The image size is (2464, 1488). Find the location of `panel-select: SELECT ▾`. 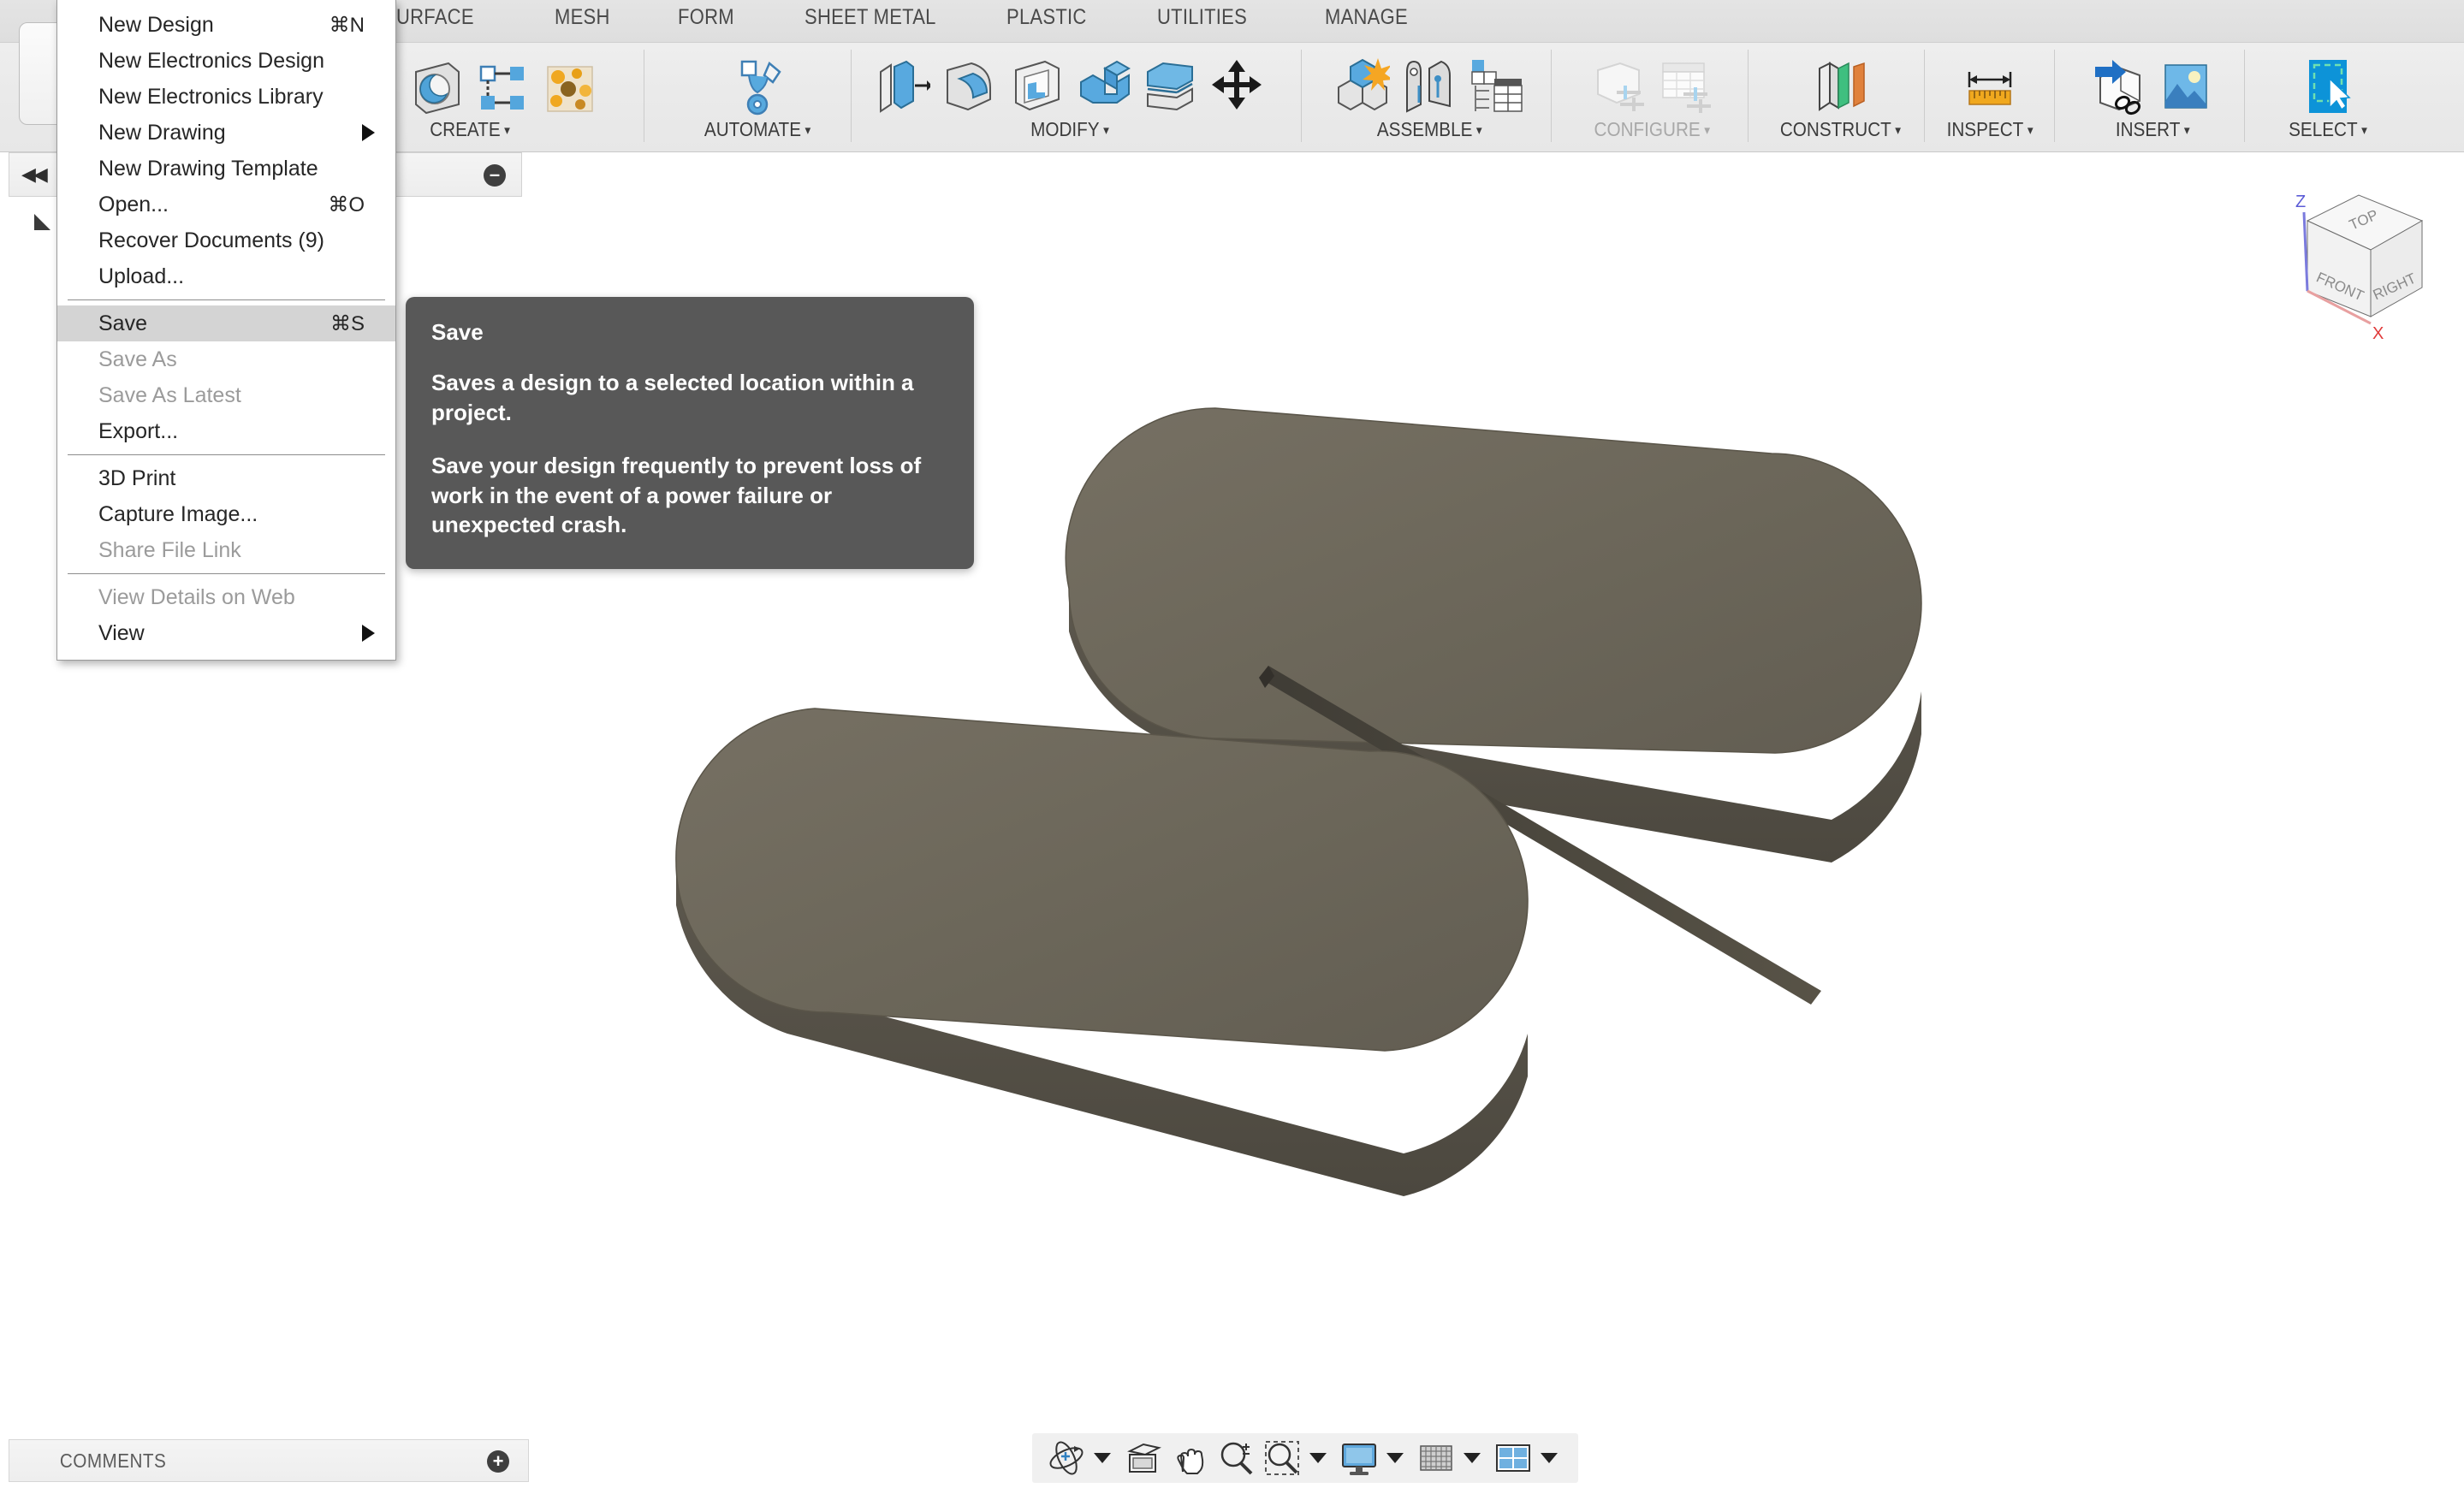

panel-select: SELECT ▾ is located at coordinates (2328, 97).